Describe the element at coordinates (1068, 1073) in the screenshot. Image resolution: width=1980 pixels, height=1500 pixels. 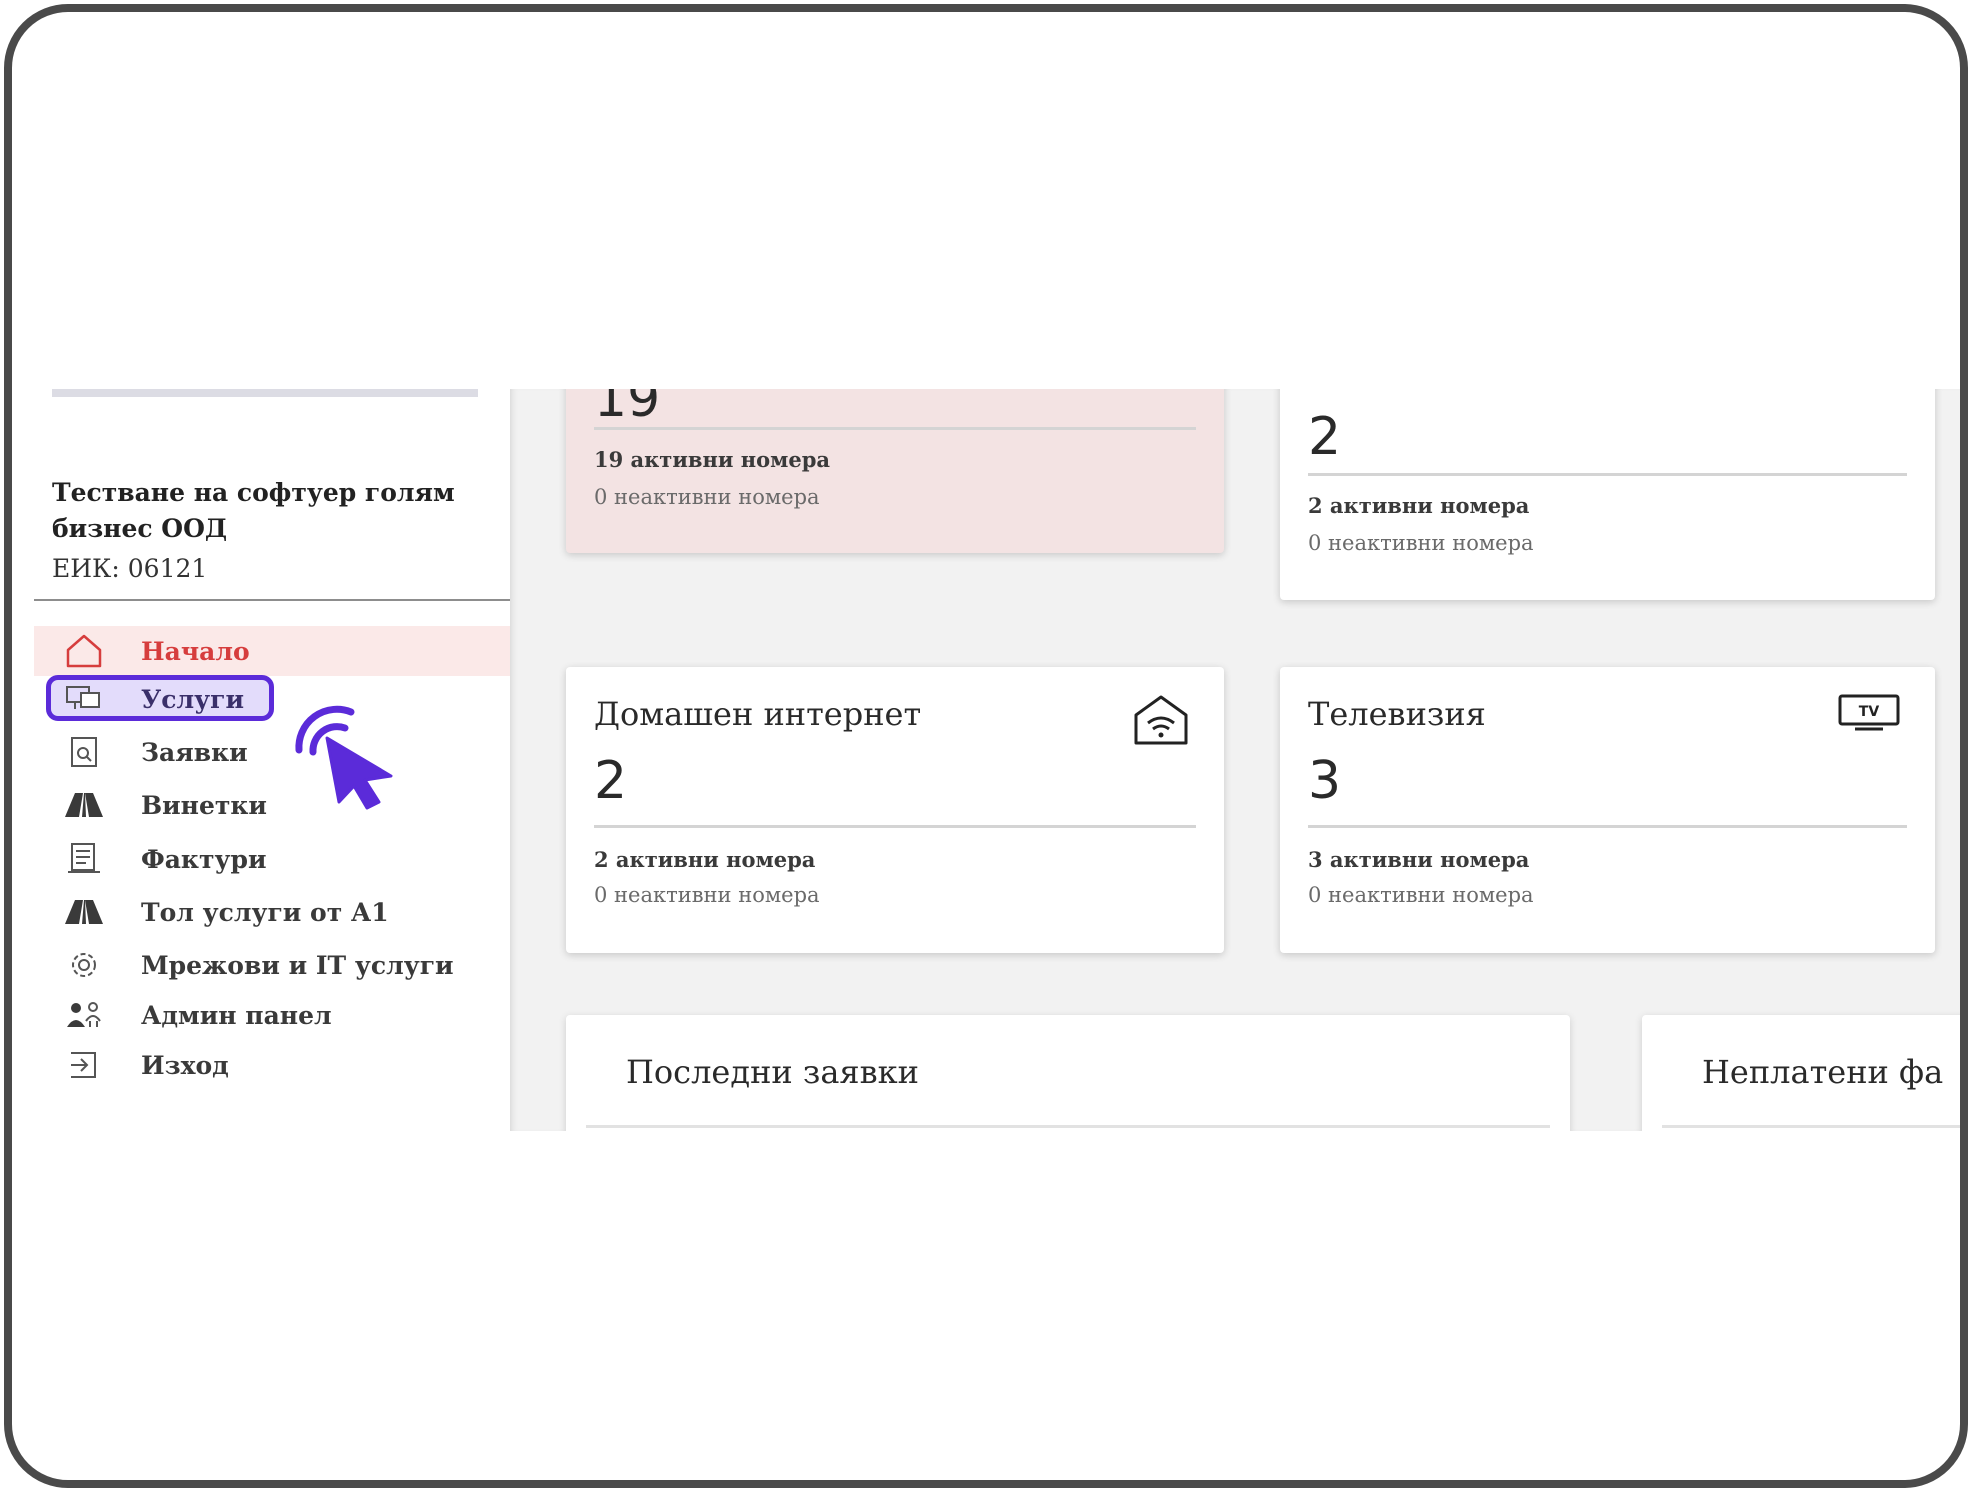
I see `recent-requests-panel: Последни заявки` at that location.